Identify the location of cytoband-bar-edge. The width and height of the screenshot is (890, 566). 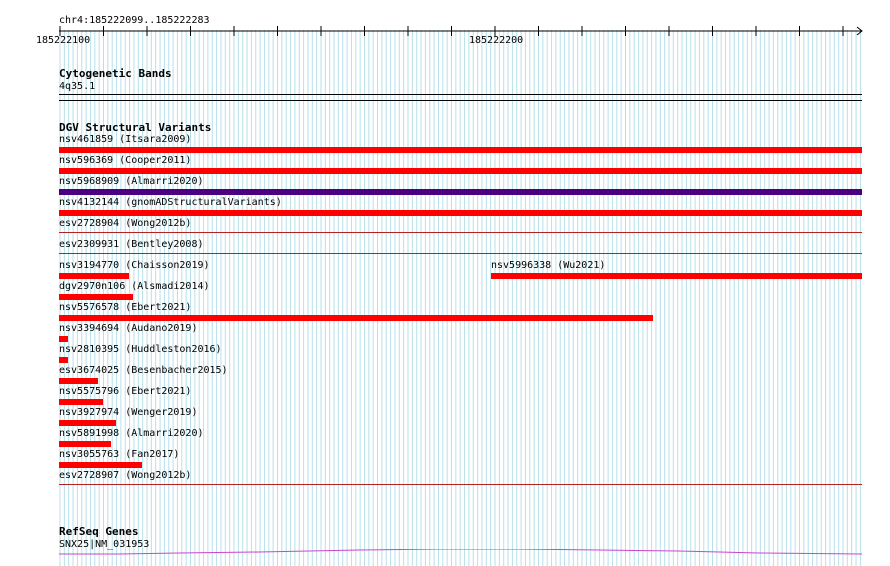
(460, 100).